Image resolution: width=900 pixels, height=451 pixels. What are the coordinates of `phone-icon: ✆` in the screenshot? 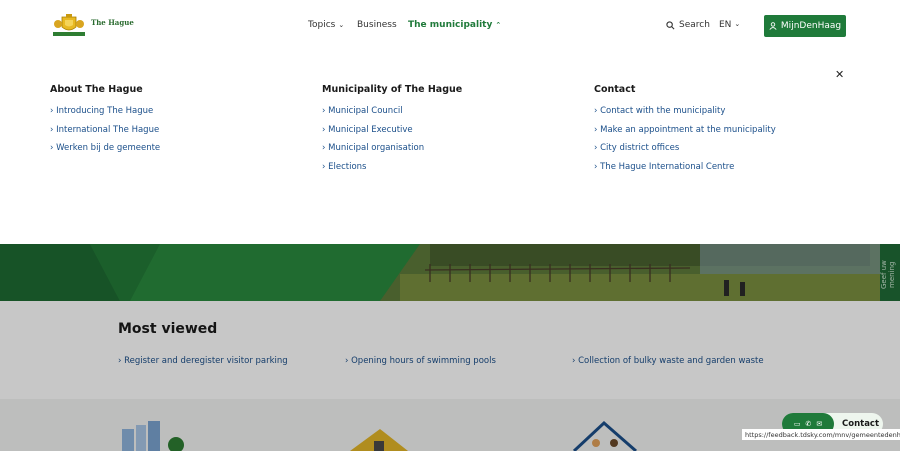 It's located at (808, 424).